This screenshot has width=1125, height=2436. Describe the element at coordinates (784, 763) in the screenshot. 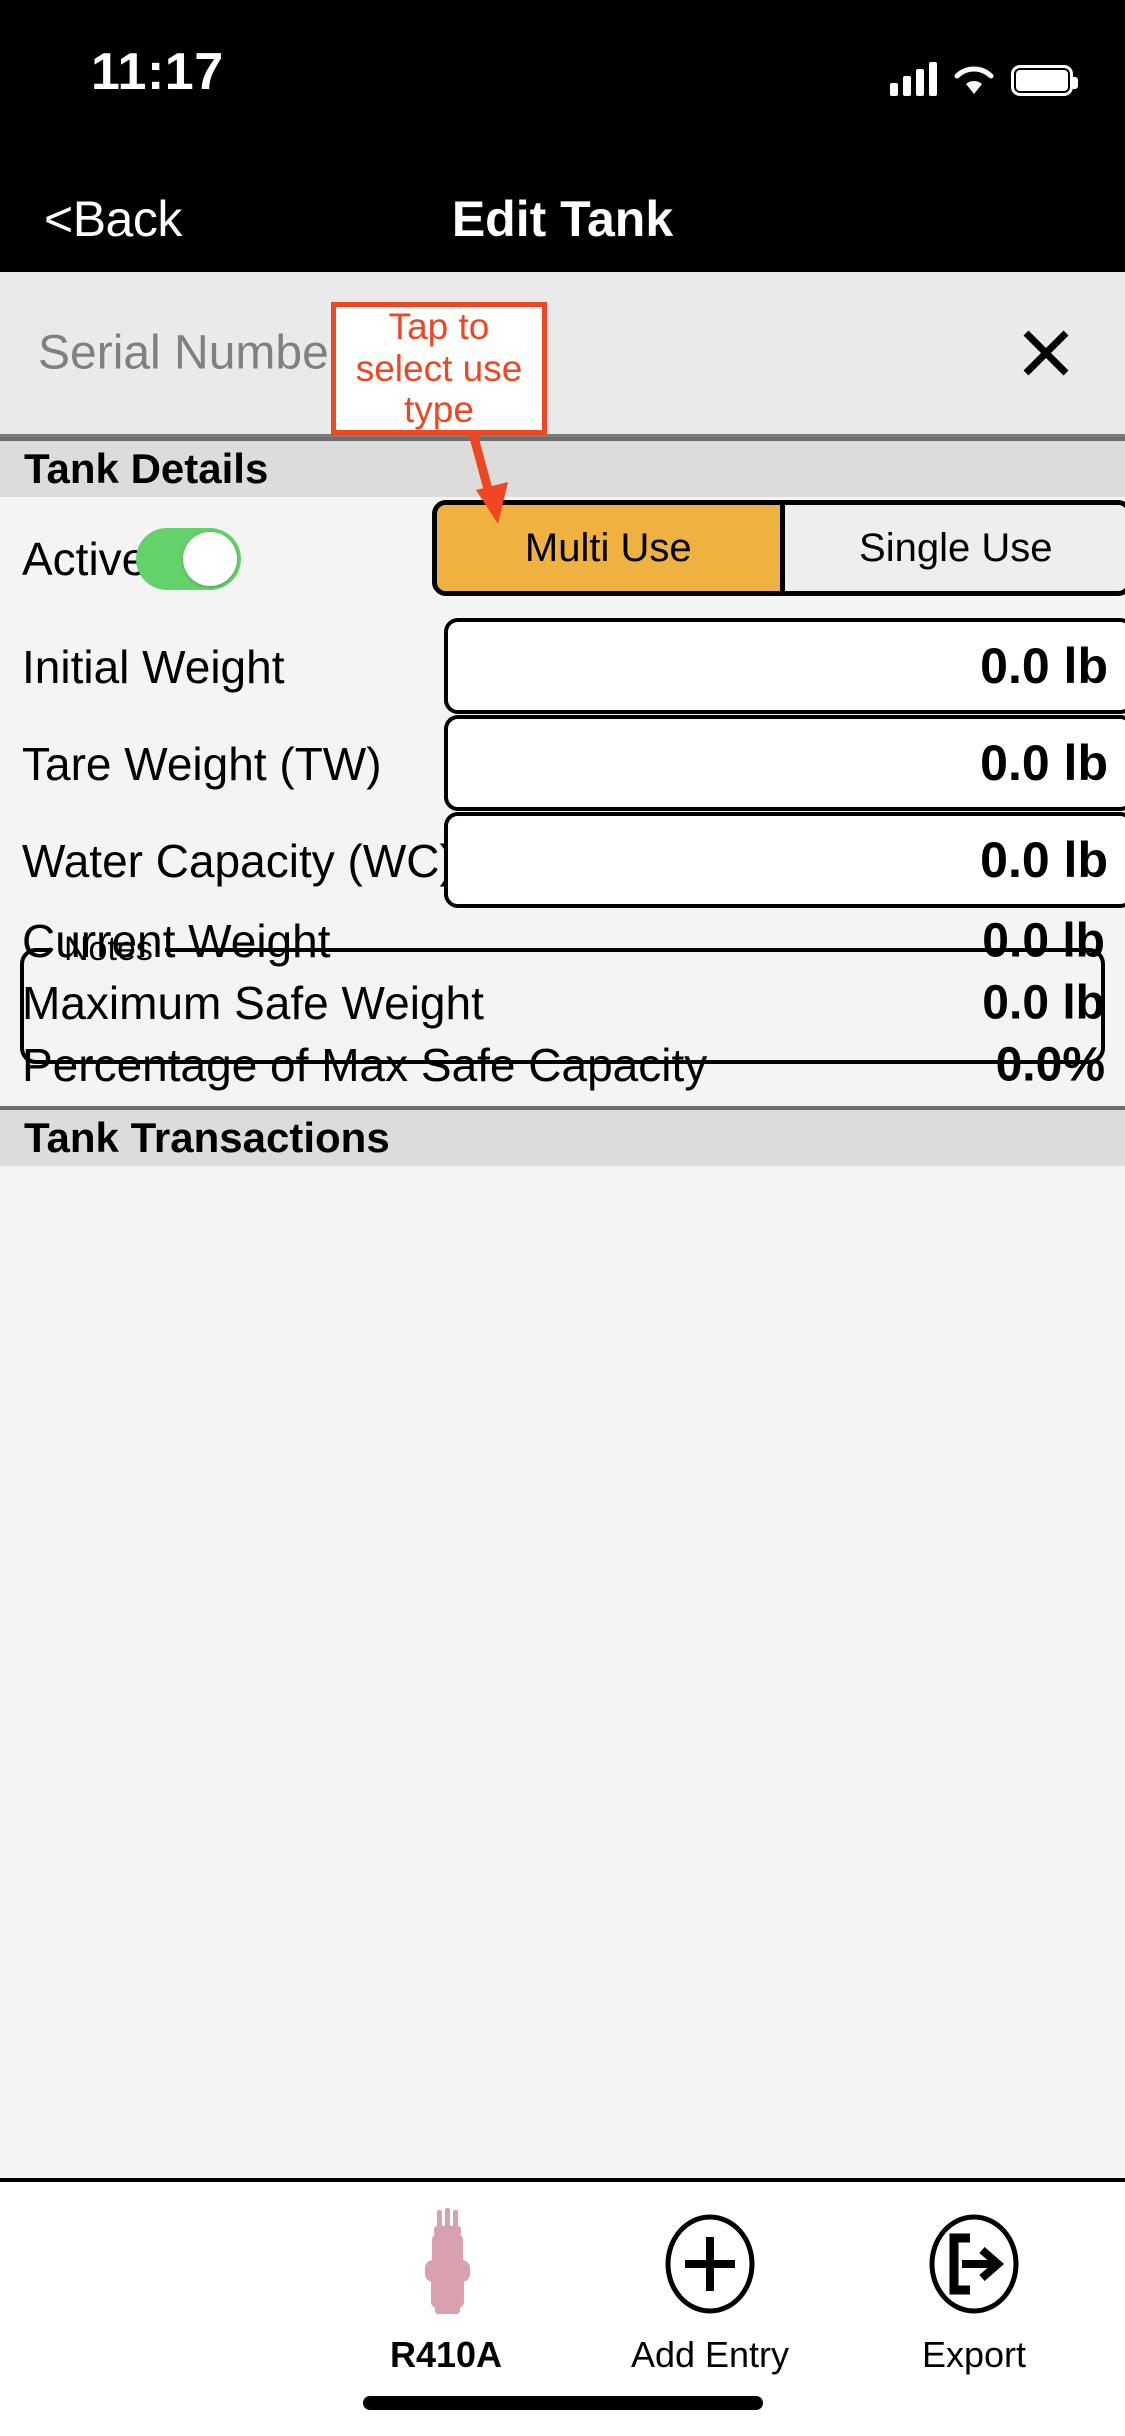

I see `tare-weight-input: 0.0 lb` at that location.